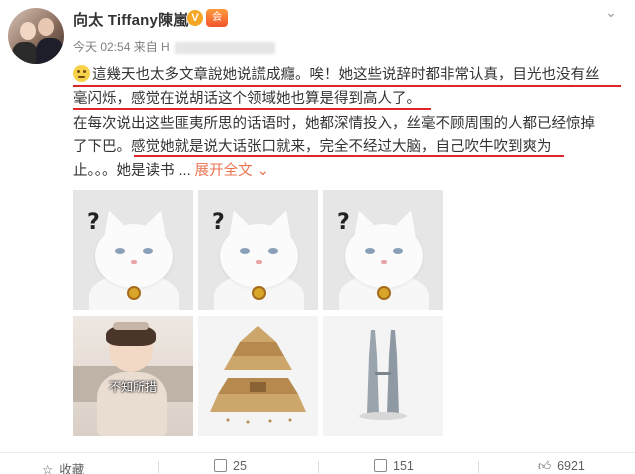 The image size is (635, 474). What do you see at coordinates (225, 47) in the screenshot?
I see `blurred-source` at bounding box center [225, 47].